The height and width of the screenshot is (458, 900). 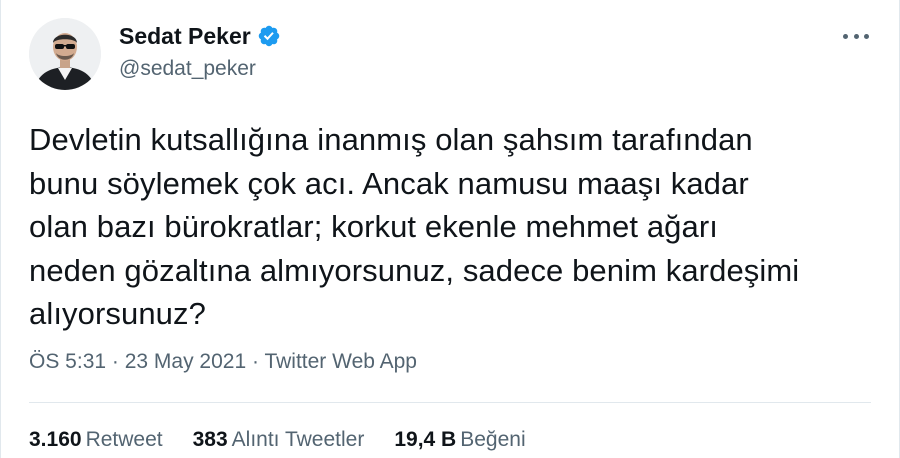 What do you see at coordinates (200, 69) in the screenshot?
I see `user-handle: @sedat_peker` at bounding box center [200, 69].